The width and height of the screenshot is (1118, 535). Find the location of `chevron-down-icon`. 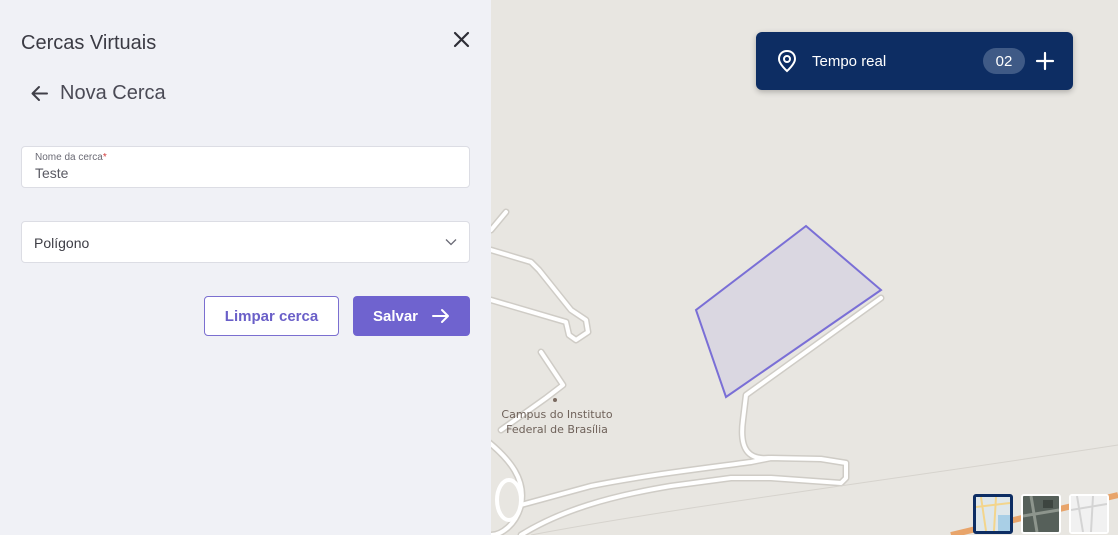

chevron-down-icon is located at coordinates (451, 242).